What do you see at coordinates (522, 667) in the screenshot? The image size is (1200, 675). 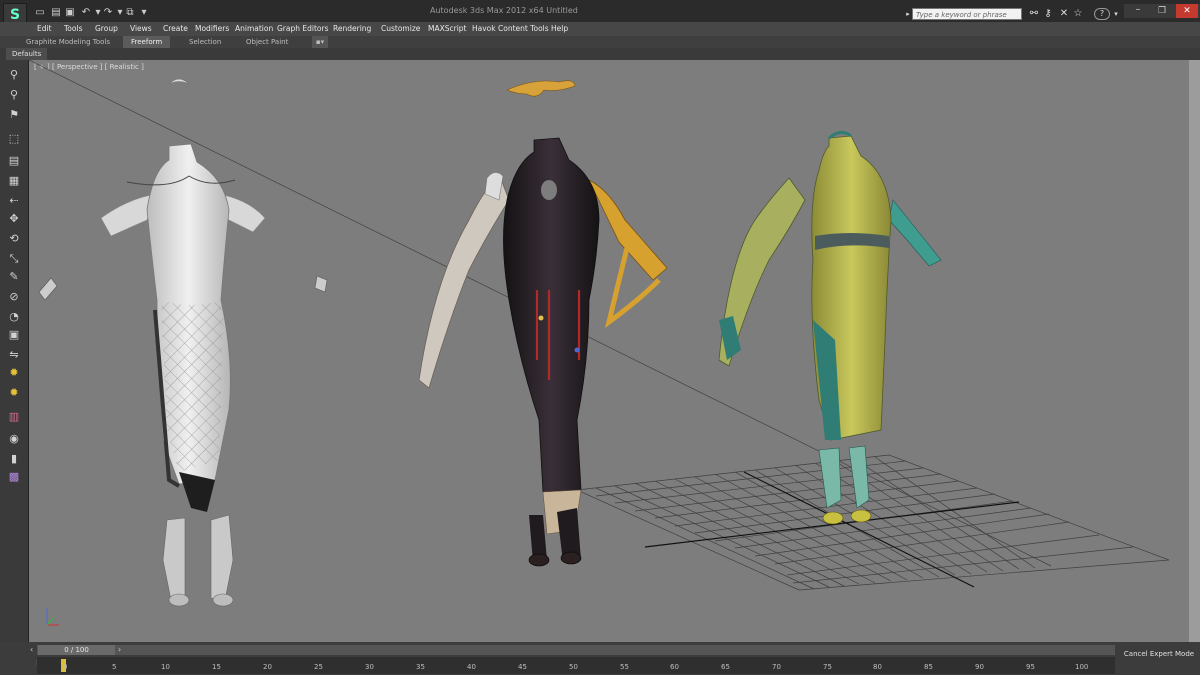 I see `tick-label: 45` at bounding box center [522, 667].